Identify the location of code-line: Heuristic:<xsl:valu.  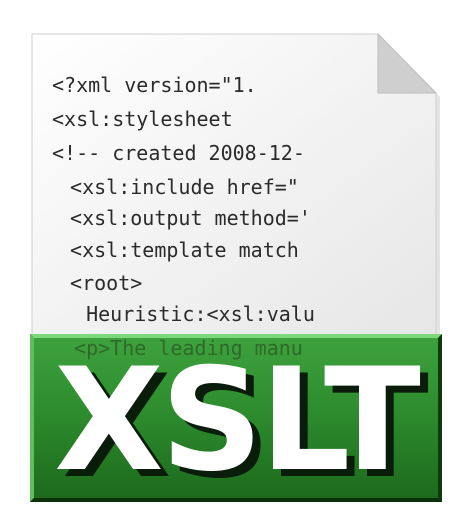
(188, 314).